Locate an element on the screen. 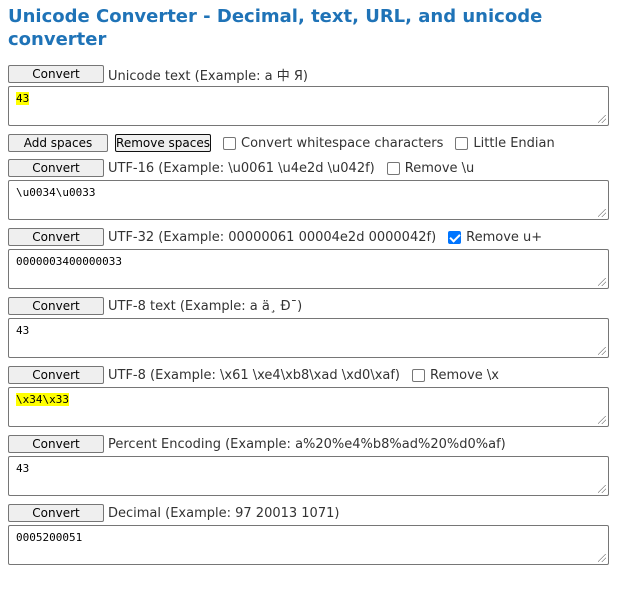 The image size is (624, 603). decimal-value: 0005200051 is located at coordinates (49, 537).